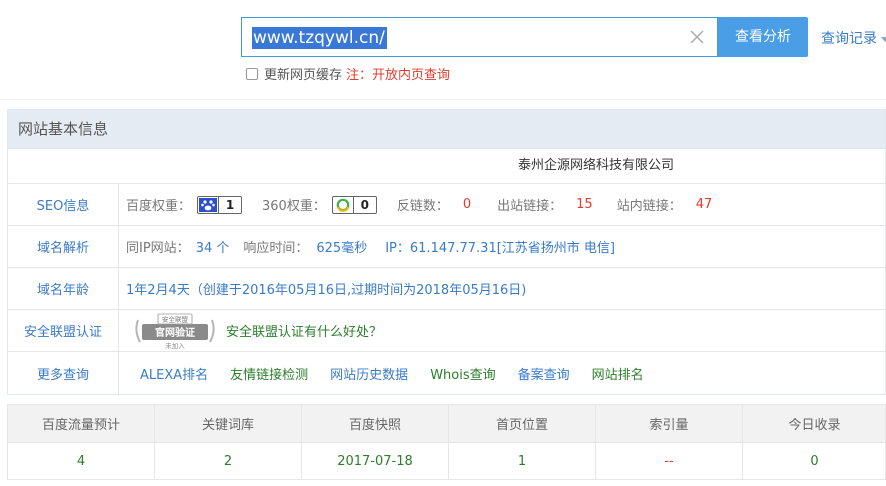 The width and height of the screenshot is (886, 486). I want to click on clear-icon, so click(697, 37).